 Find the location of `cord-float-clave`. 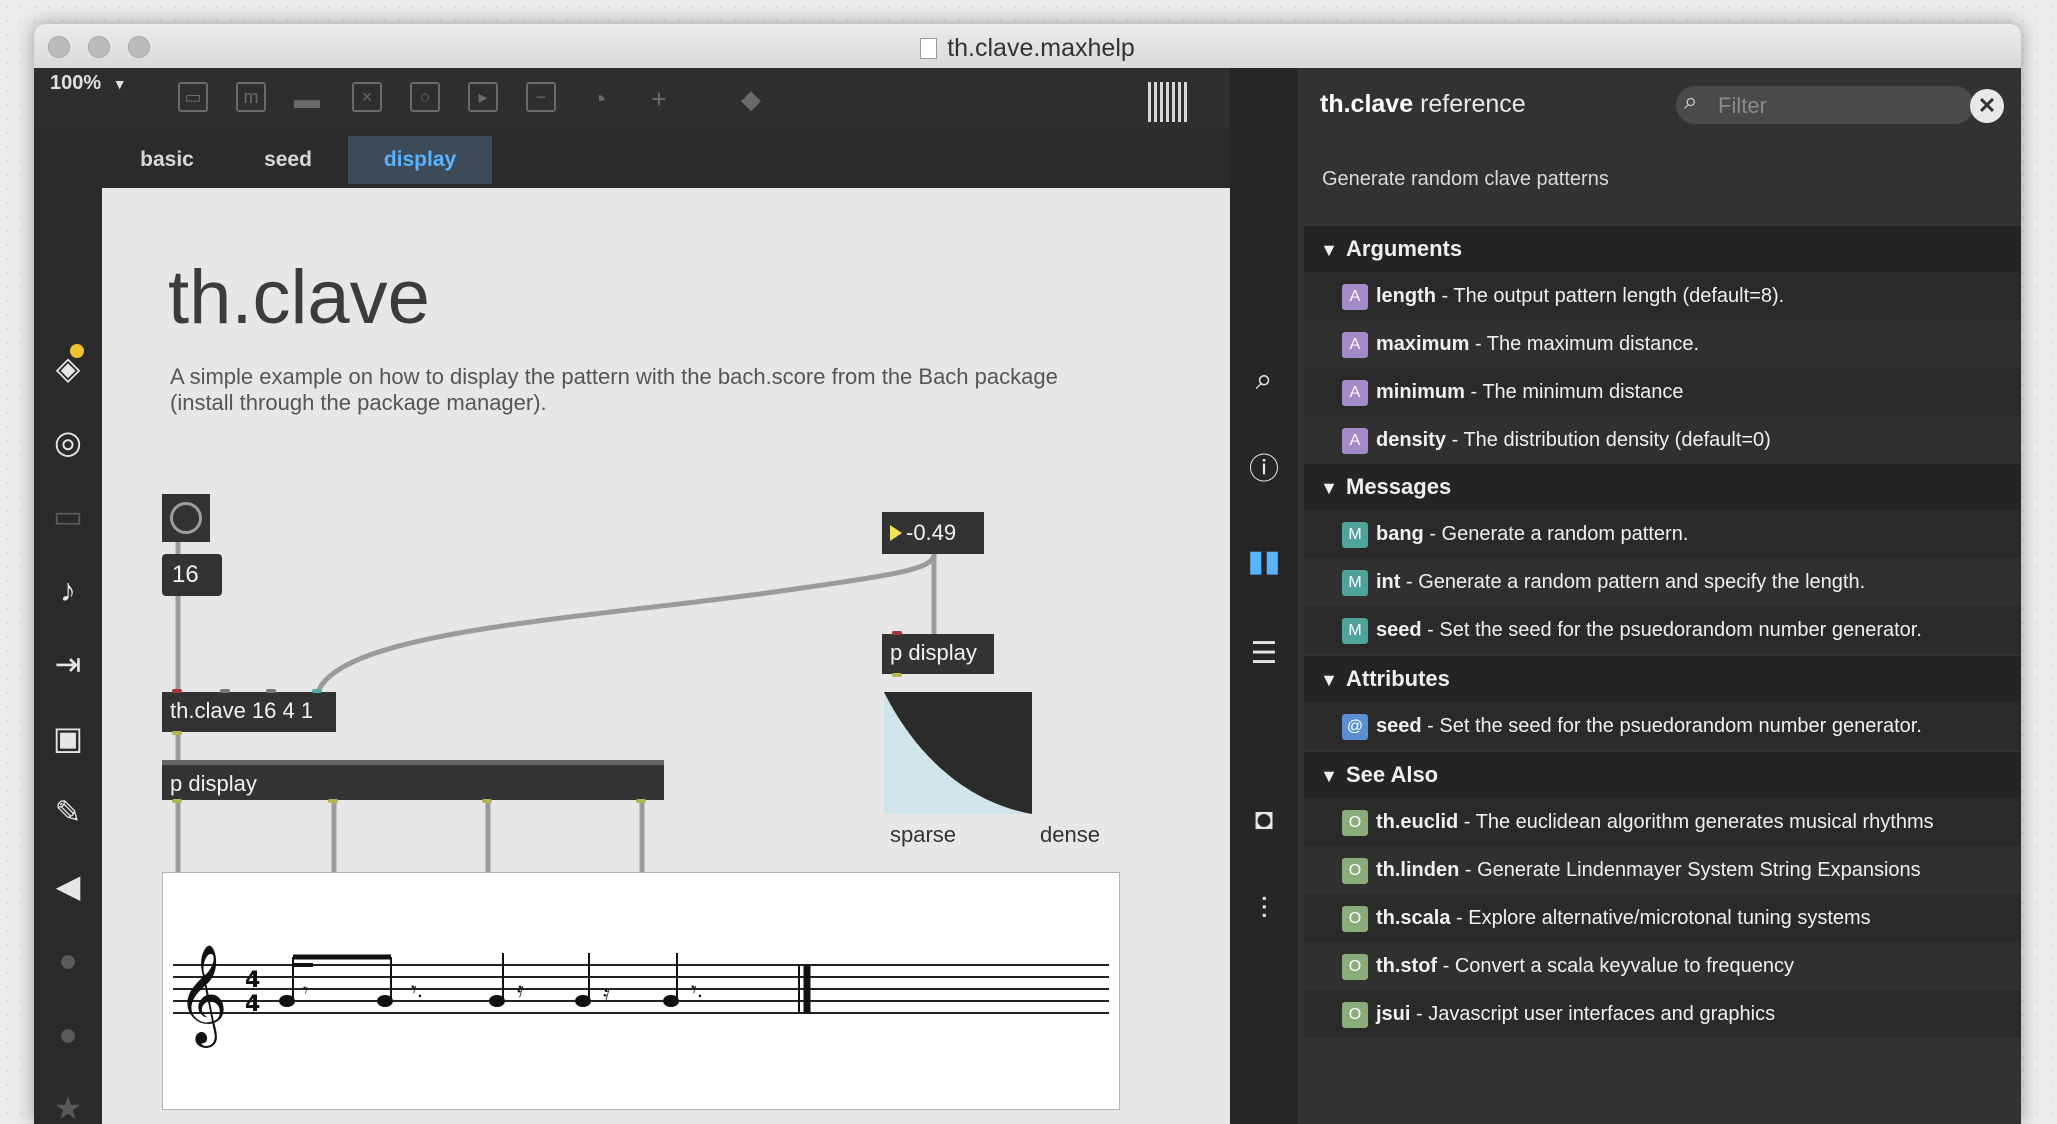

cord-float-clave is located at coordinates (626, 623).